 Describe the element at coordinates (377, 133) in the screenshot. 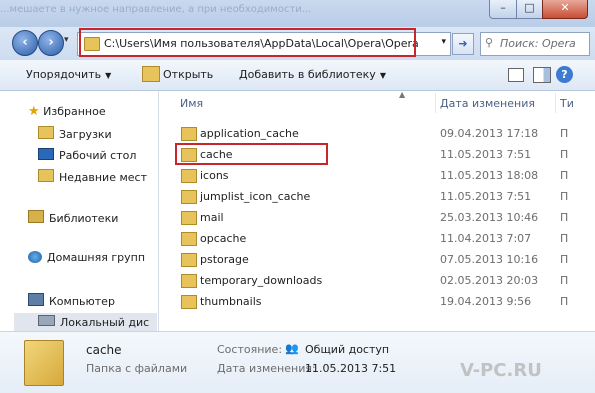

I see `file-row: application_cache 09.04.2013 17:18 П` at that location.